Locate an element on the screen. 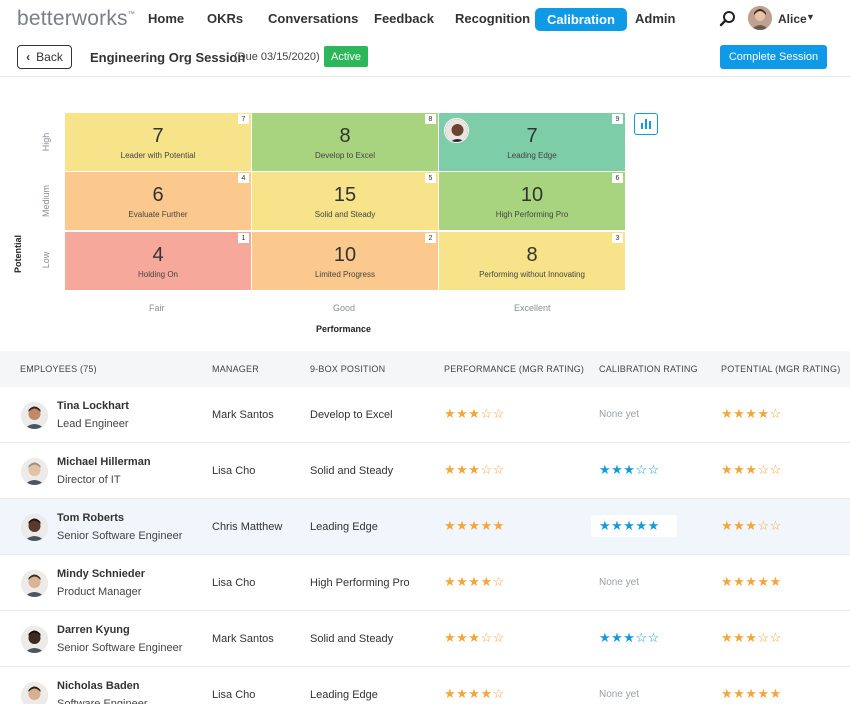 Image resolution: width=850 pixels, height=704 pixels. cell-label: Evaluate Further is located at coordinates (158, 214).